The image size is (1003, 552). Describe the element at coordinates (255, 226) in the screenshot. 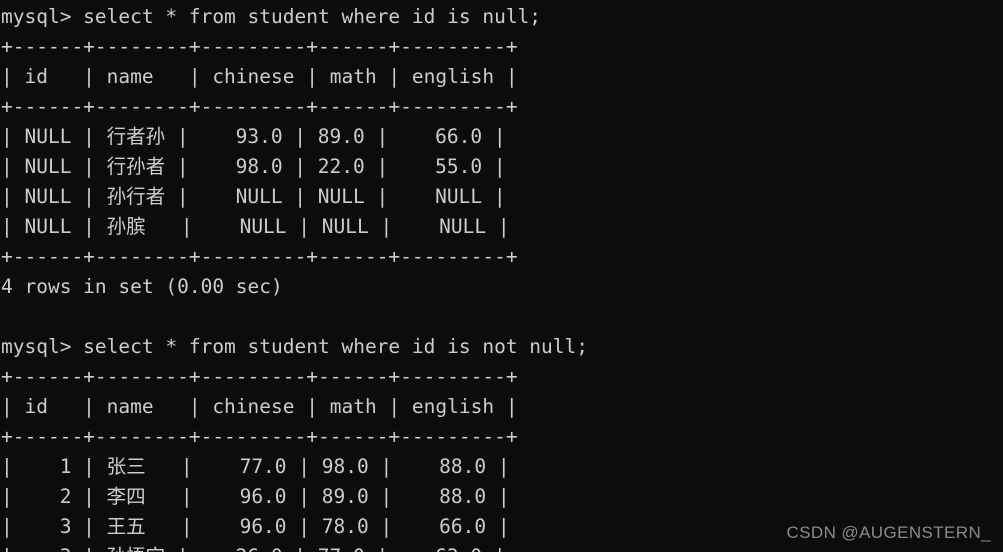

I see `table-row: | NULL | 孙膑 | NULL | NULL | NULL |` at that location.